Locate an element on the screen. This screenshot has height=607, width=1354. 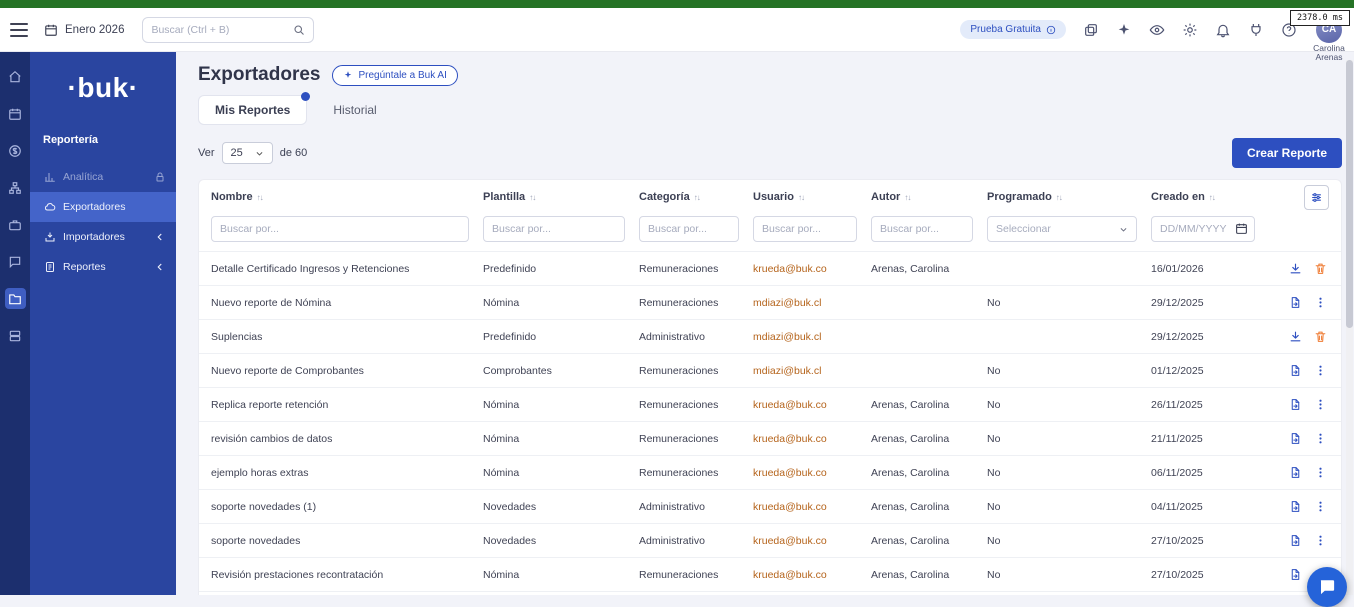
filter-autor-input is located at coordinates (922, 229).